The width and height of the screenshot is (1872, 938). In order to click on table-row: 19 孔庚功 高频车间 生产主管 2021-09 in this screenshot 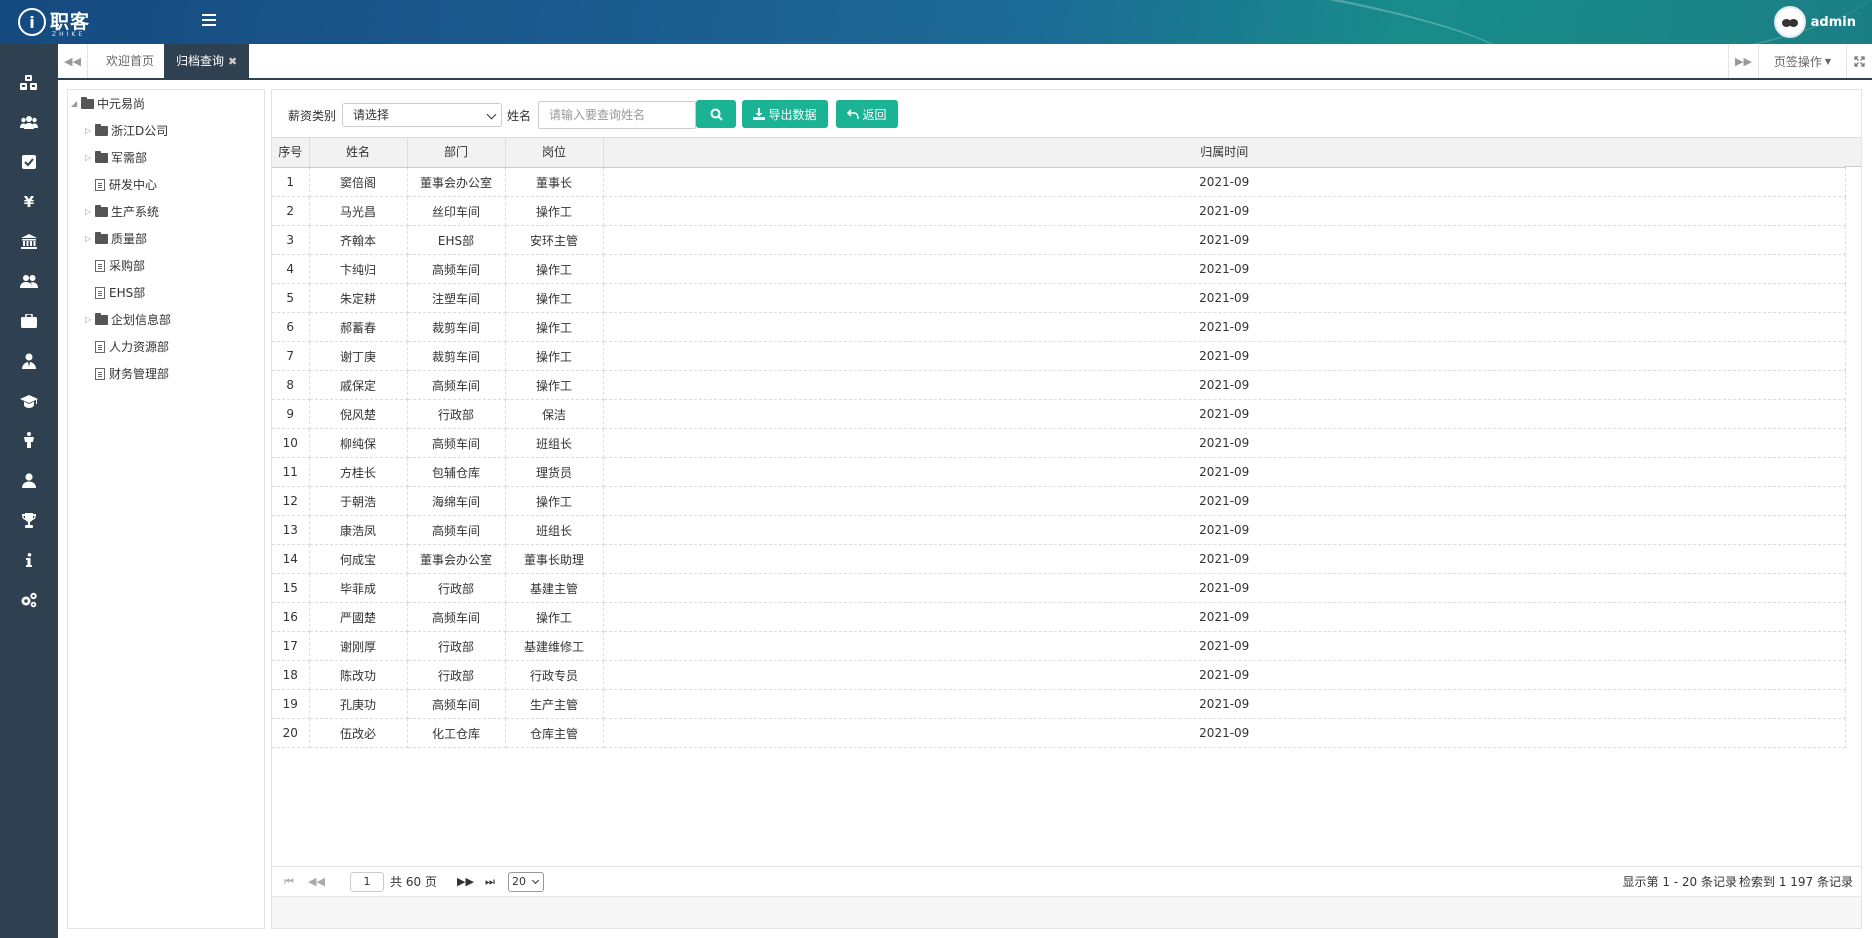, I will do `click(1059, 704)`.